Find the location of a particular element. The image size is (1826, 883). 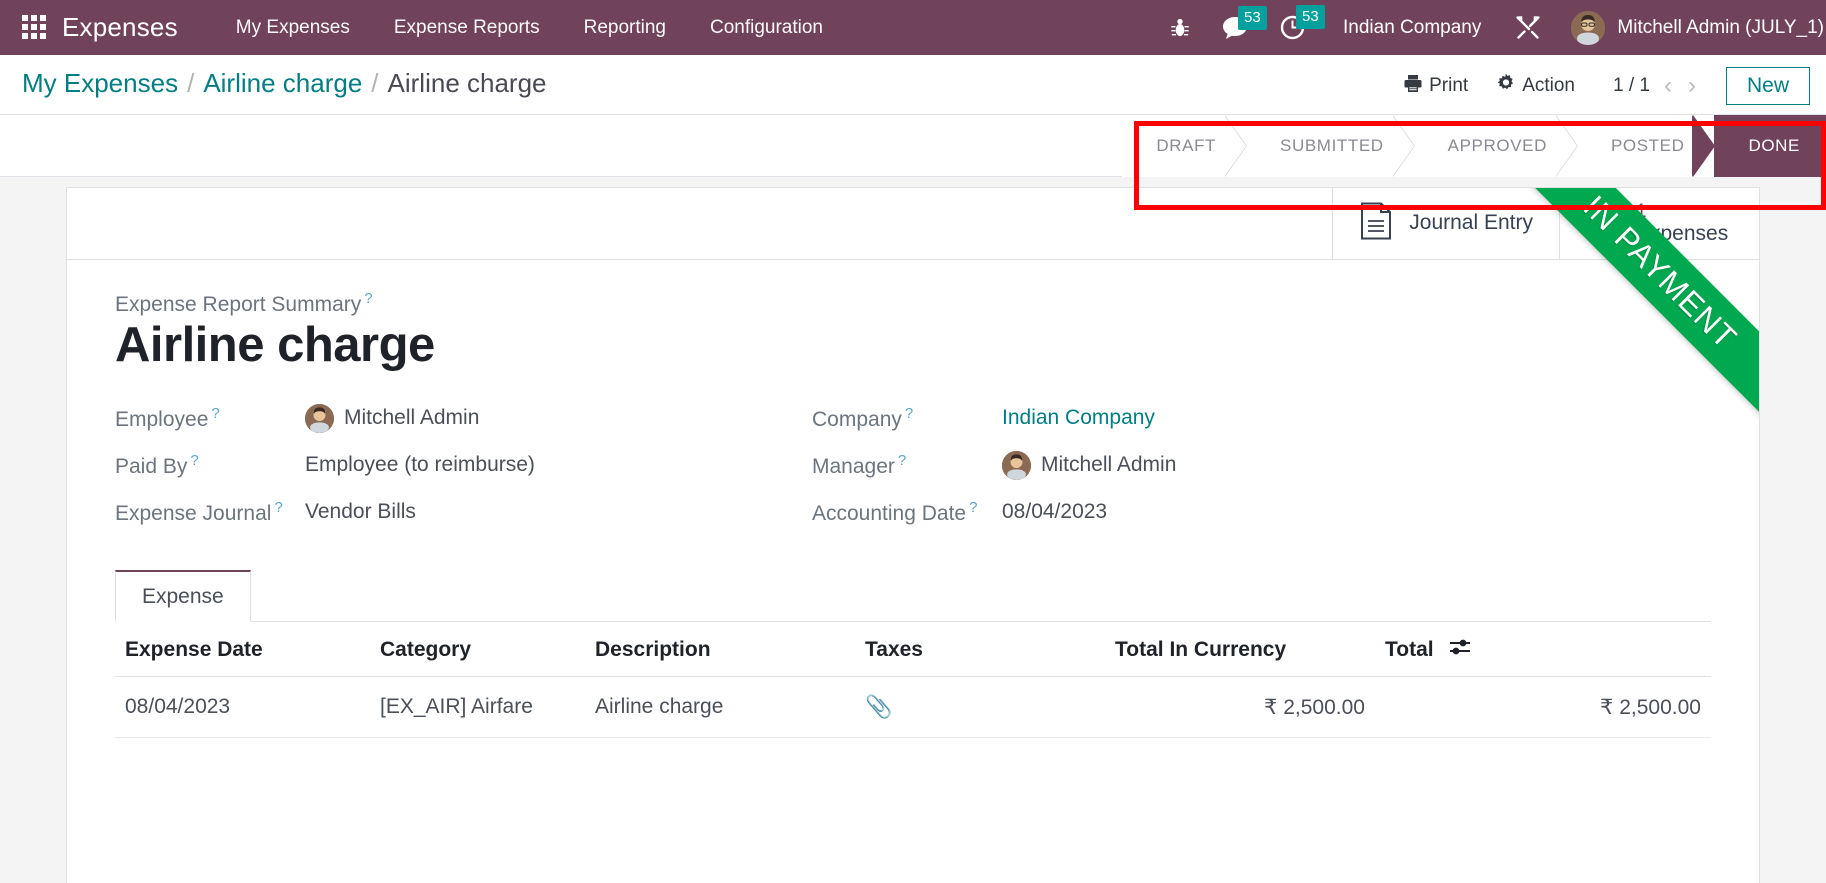

field-expense-journal: Expense Journal? Vendor Bills is located at coordinates (463, 512).